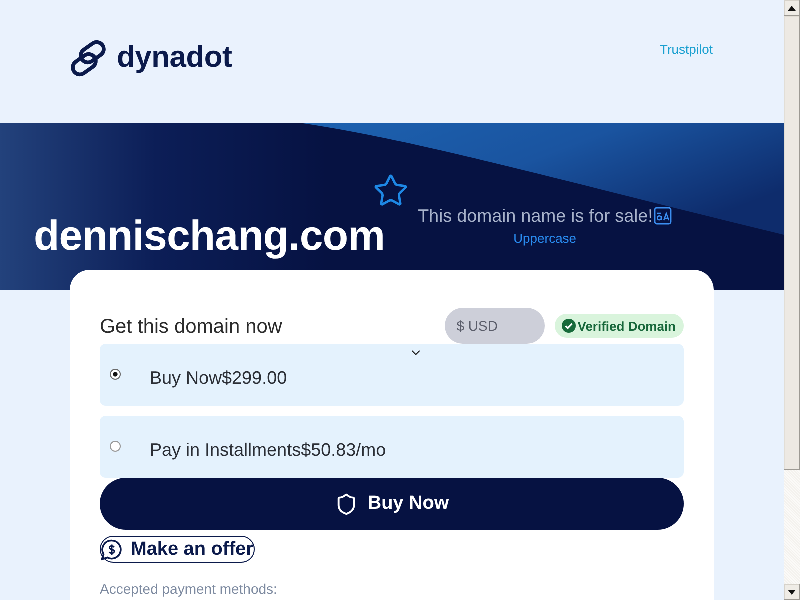 The height and width of the screenshot is (600, 800). What do you see at coordinates (792, 243) in the screenshot?
I see `scrollbar-thumb` at bounding box center [792, 243].